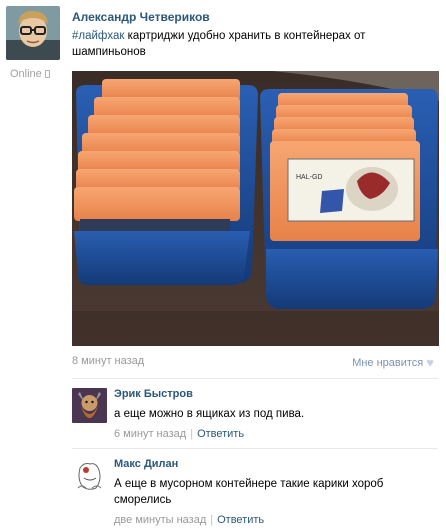 Image resolution: width=446 pixels, height=532 pixels. I want to click on comment-meta: 6 минут назад | Ответить, so click(179, 434).